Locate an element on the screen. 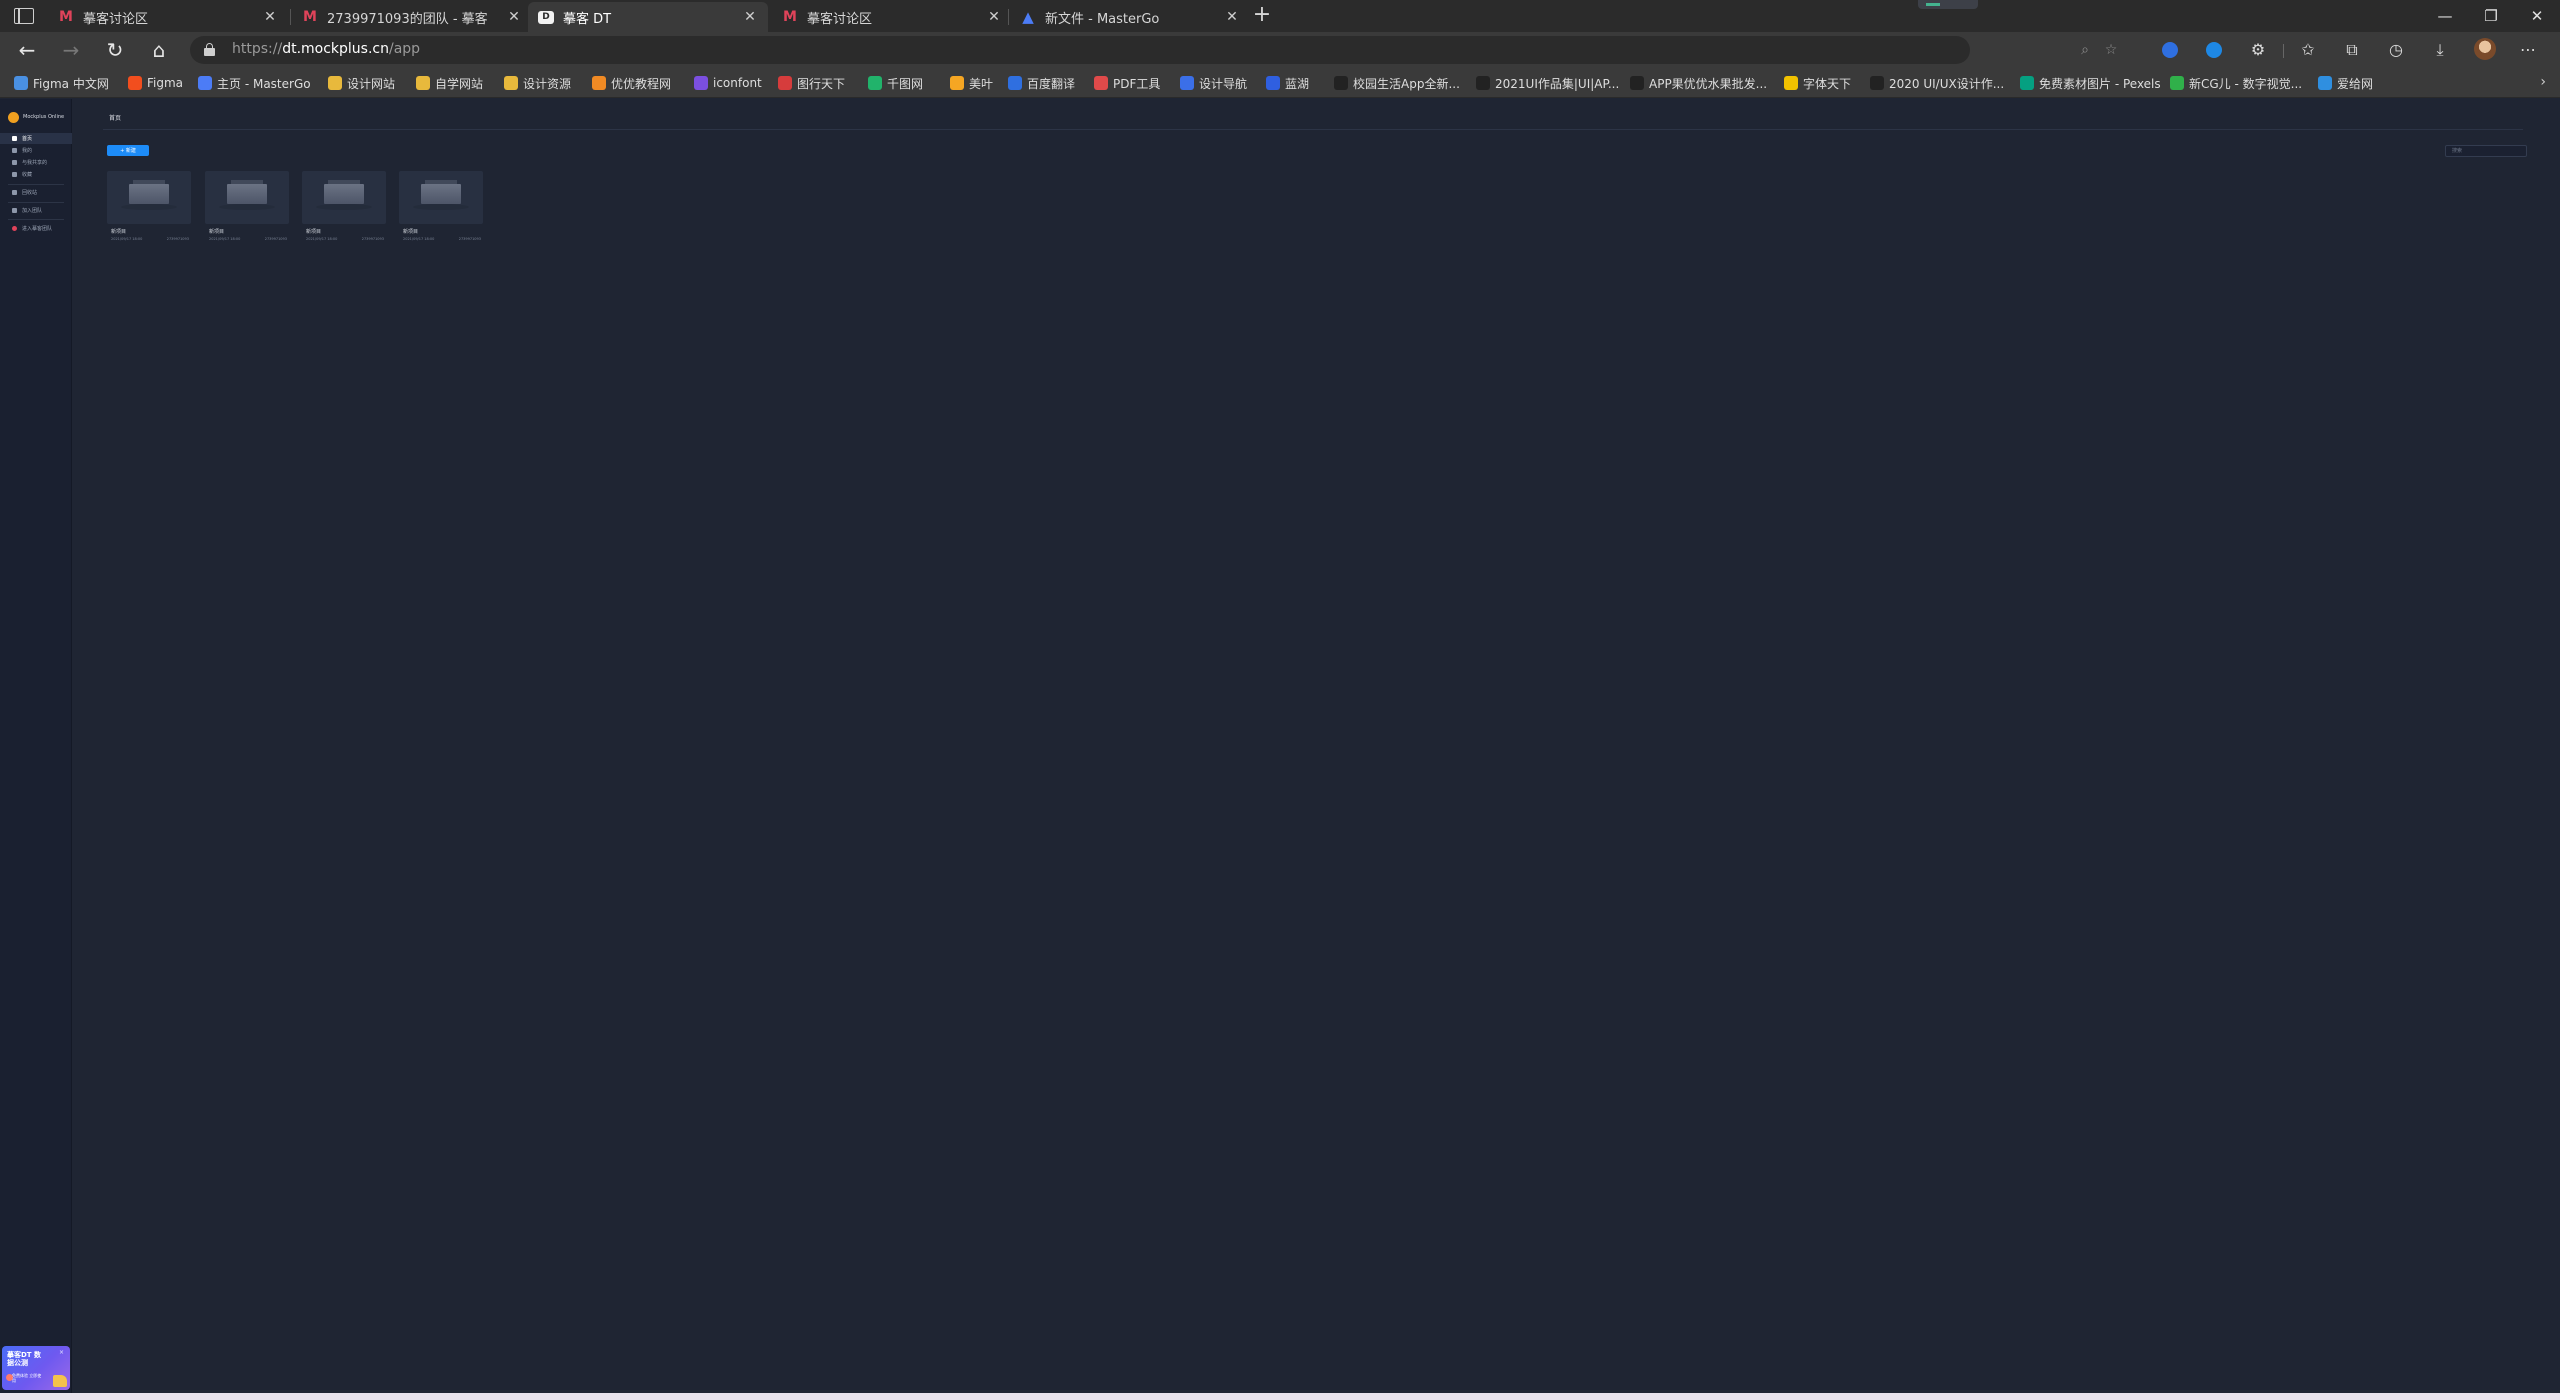  sidebar-divider is located at coordinates (36, 184).